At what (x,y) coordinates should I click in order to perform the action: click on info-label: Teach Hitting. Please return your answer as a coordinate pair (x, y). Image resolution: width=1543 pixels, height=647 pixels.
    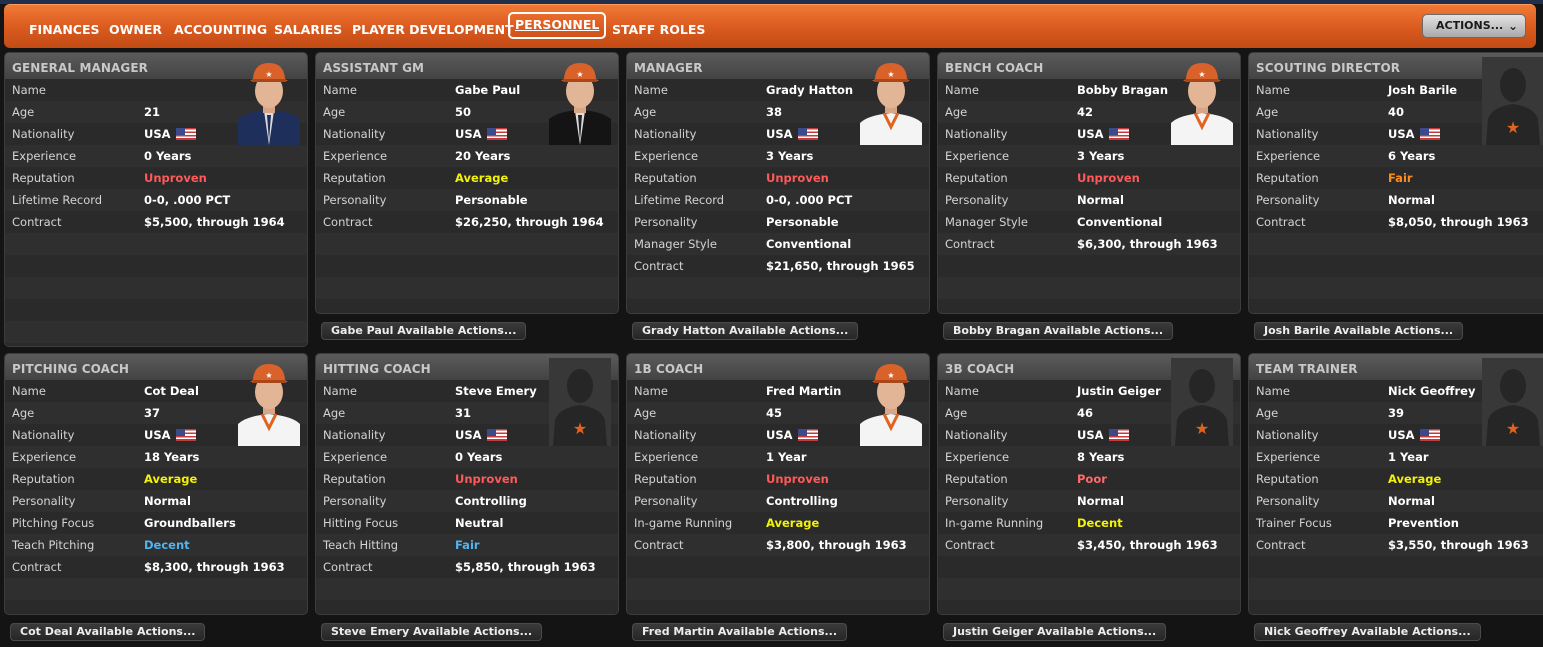
    Looking at the image, I should click on (361, 545).